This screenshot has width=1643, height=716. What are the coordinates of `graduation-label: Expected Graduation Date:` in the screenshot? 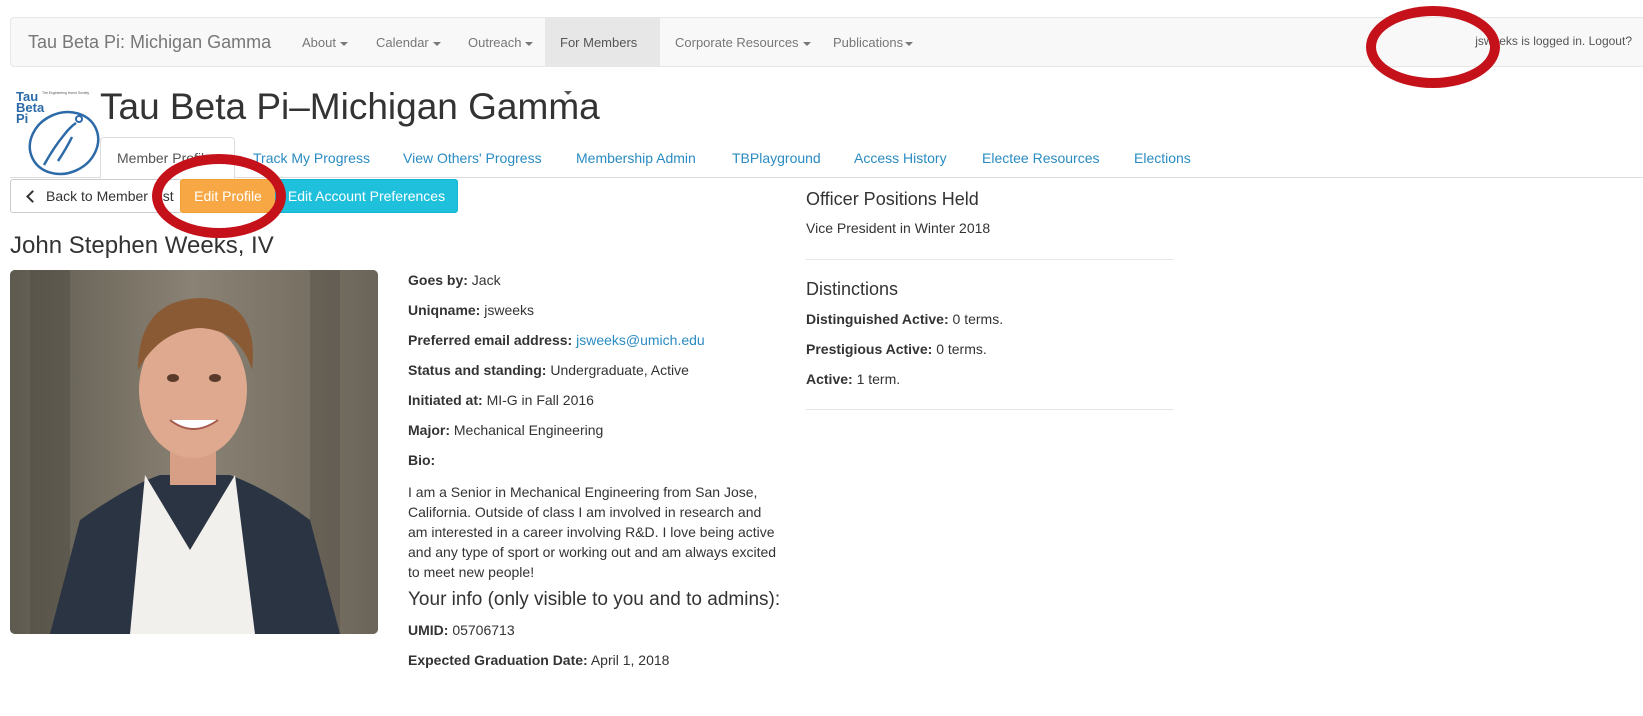 It's located at (498, 660).